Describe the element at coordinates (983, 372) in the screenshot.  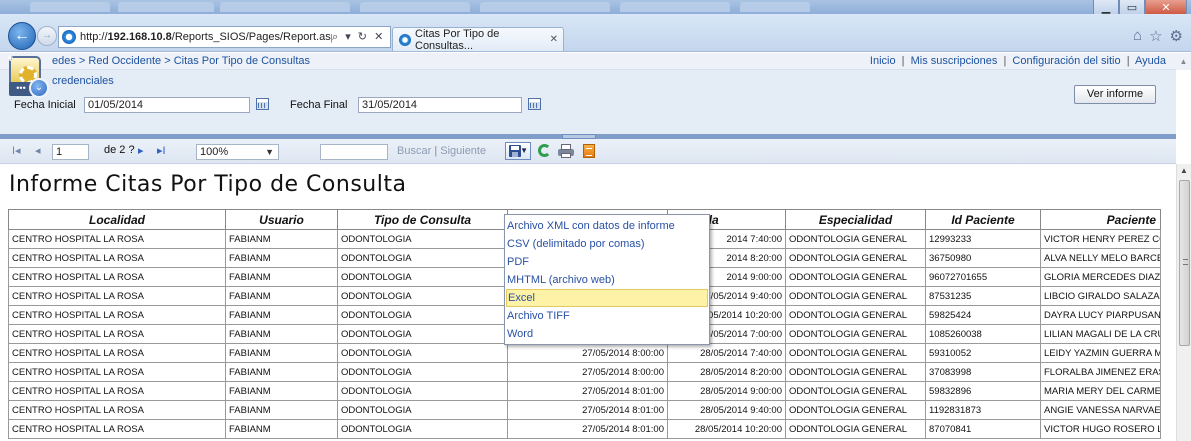
I see `table-cell: 37083998` at that location.